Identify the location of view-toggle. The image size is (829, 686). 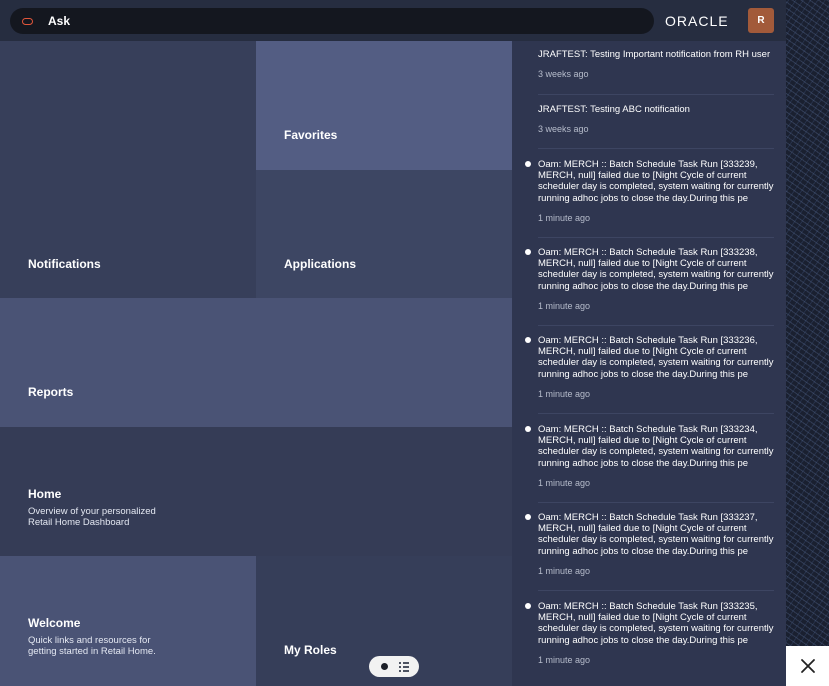
(394, 666).